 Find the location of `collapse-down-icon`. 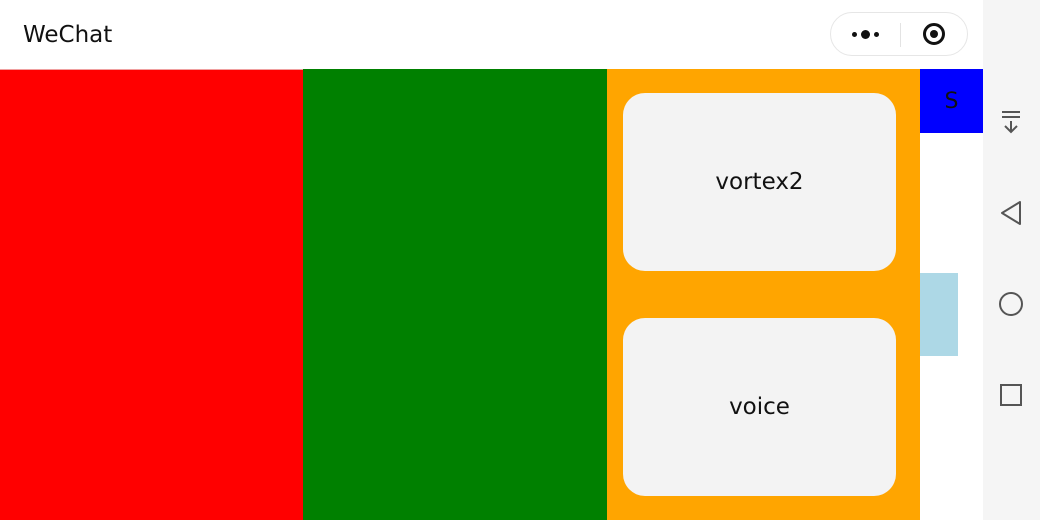

collapse-down-icon is located at coordinates (1011, 122).